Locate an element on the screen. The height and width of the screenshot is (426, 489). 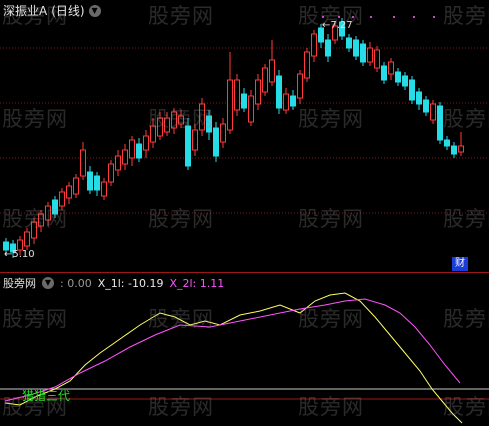
high-price-label: ←7.27 is located at coordinates (337, 25).